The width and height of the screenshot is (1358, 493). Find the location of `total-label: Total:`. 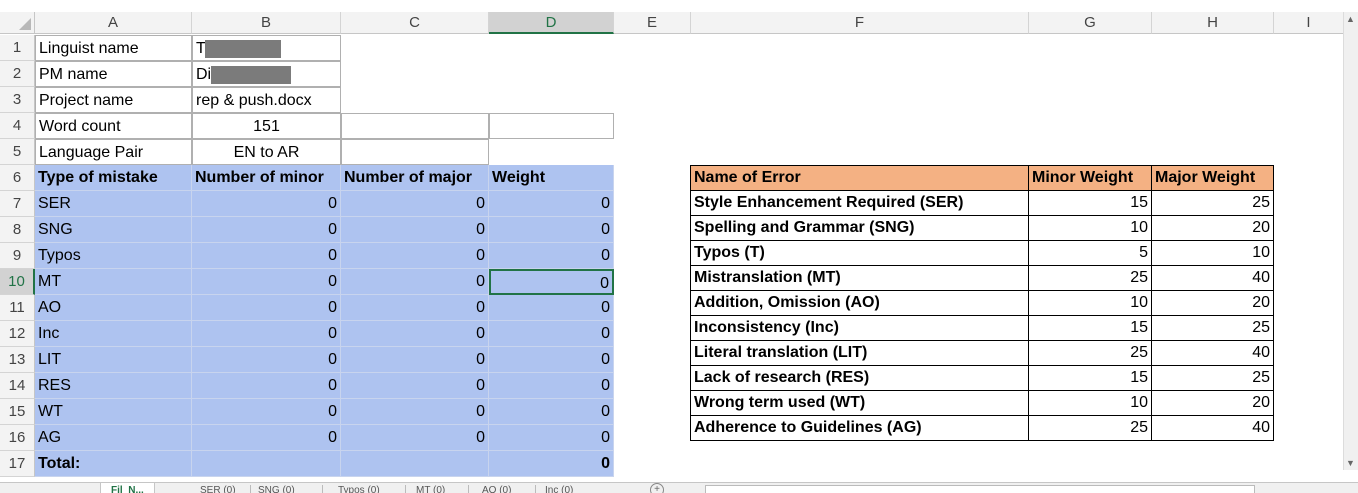

total-label: Total: is located at coordinates (113, 464).